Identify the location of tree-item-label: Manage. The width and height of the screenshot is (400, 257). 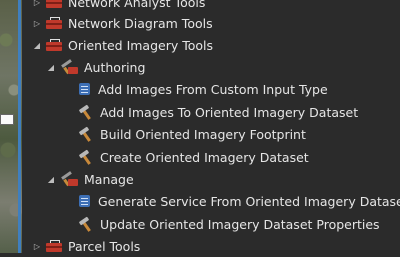
(109, 179).